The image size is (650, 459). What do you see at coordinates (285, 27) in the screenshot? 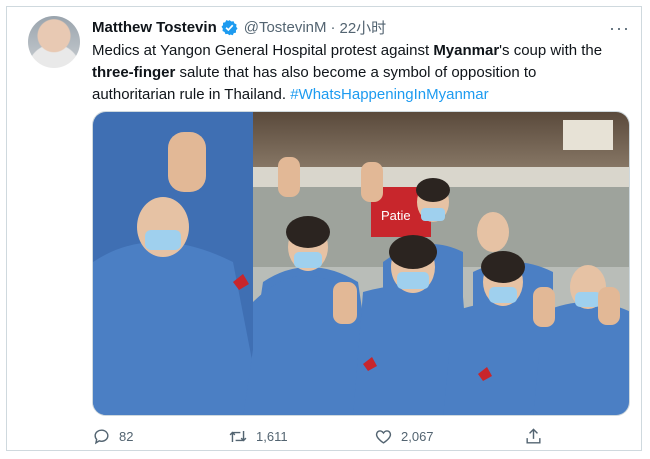
I see `author-handle: @TostevinM` at bounding box center [285, 27].